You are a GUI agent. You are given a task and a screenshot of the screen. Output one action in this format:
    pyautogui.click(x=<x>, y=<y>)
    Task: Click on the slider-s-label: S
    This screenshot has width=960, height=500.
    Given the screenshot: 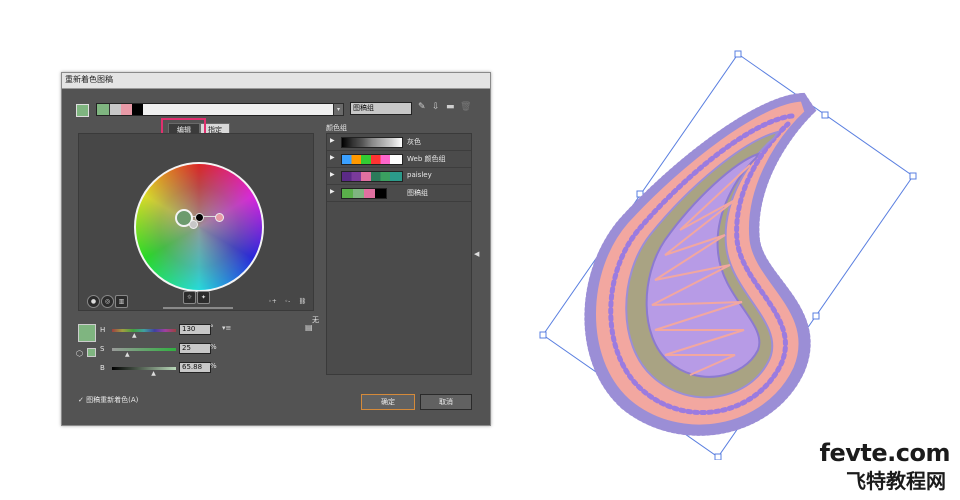 What is the action you would take?
    pyautogui.click(x=102, y=349)
    